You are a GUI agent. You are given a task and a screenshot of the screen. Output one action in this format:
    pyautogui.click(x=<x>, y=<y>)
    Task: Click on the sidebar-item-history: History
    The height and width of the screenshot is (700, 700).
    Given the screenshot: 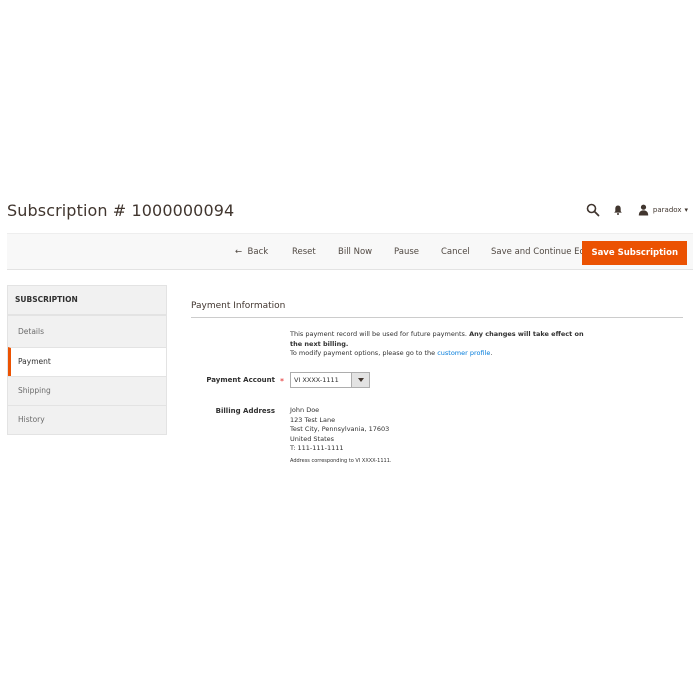 What is the action you would take?
    pyautogui.click(x=87, y=419)
    